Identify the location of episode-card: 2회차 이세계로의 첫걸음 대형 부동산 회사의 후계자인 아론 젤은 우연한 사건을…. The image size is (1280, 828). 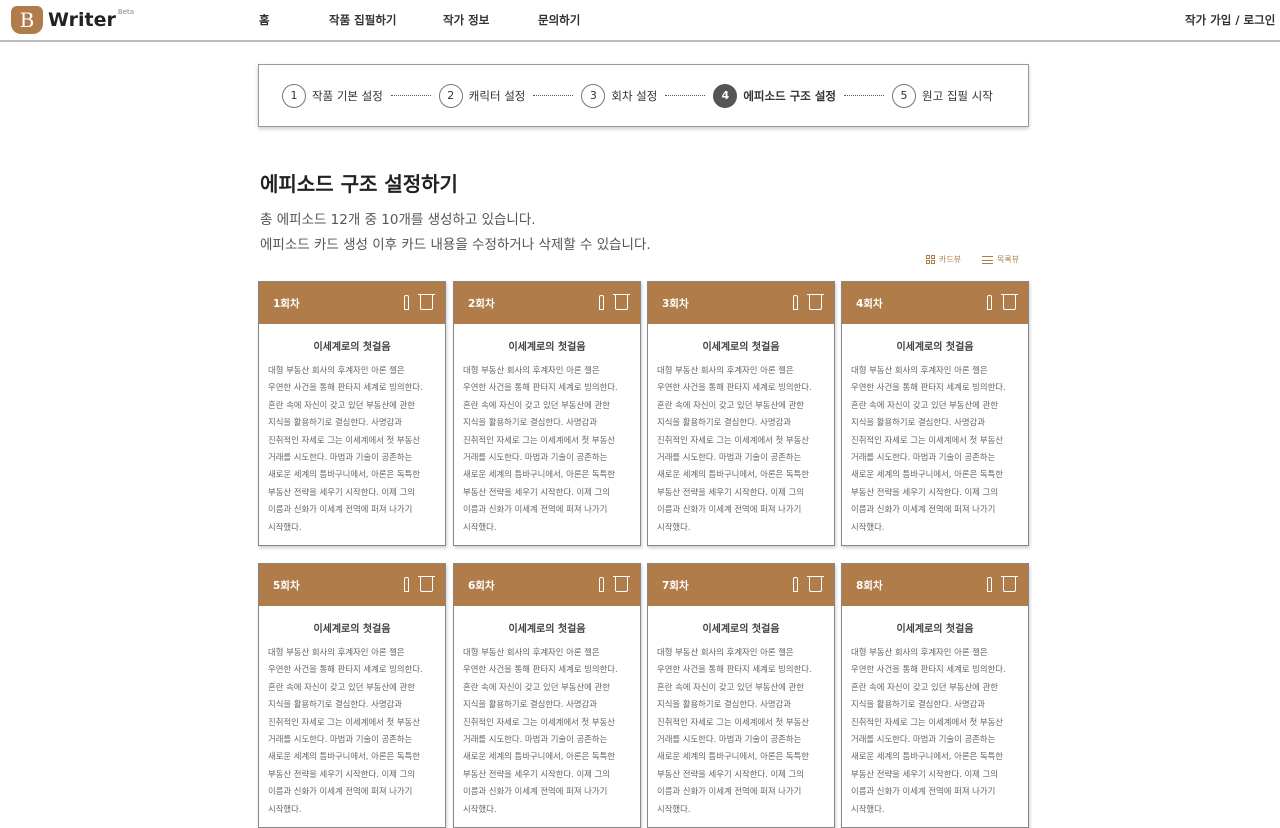
(547, 413).